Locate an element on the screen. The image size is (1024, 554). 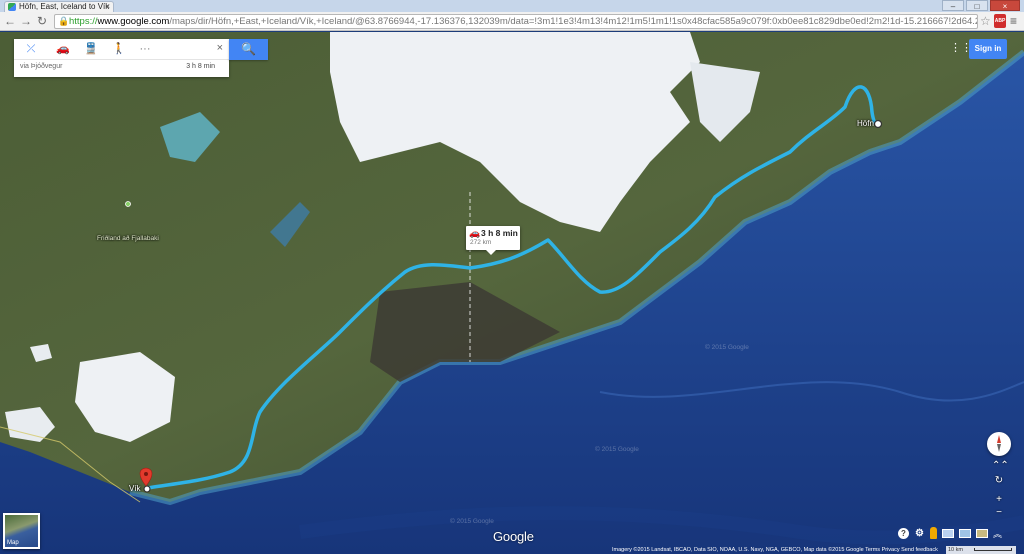
scale-bar: 10 km is located at coordinates (981, 550).